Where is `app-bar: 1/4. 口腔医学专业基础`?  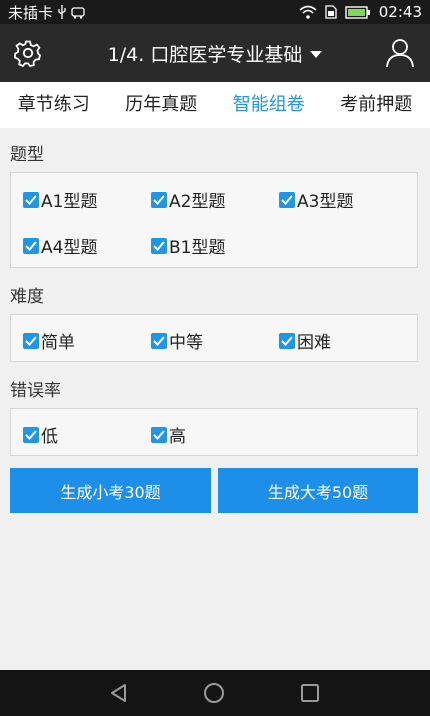
app-bar: 1/4. 口腔医学专业基础 is located at coordinates (215, 53).